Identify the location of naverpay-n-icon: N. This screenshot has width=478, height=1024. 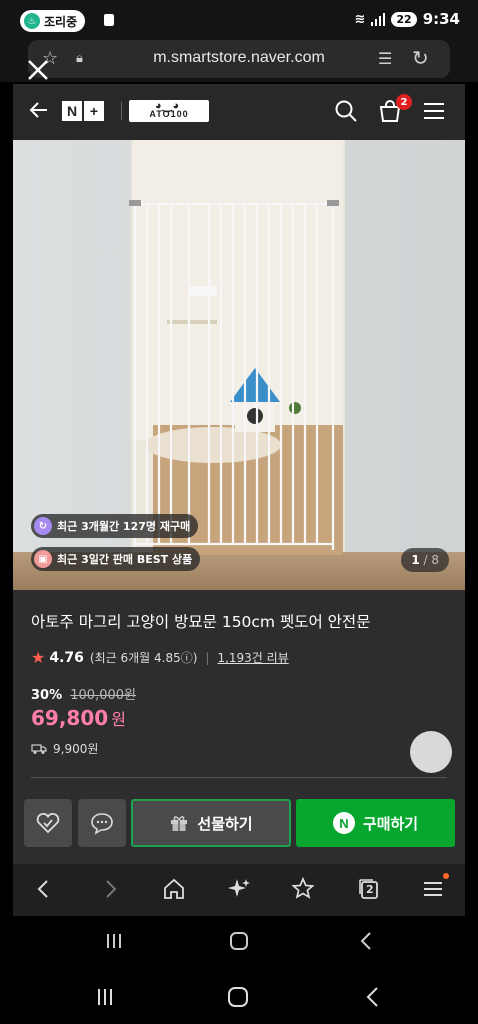
(343, 823).